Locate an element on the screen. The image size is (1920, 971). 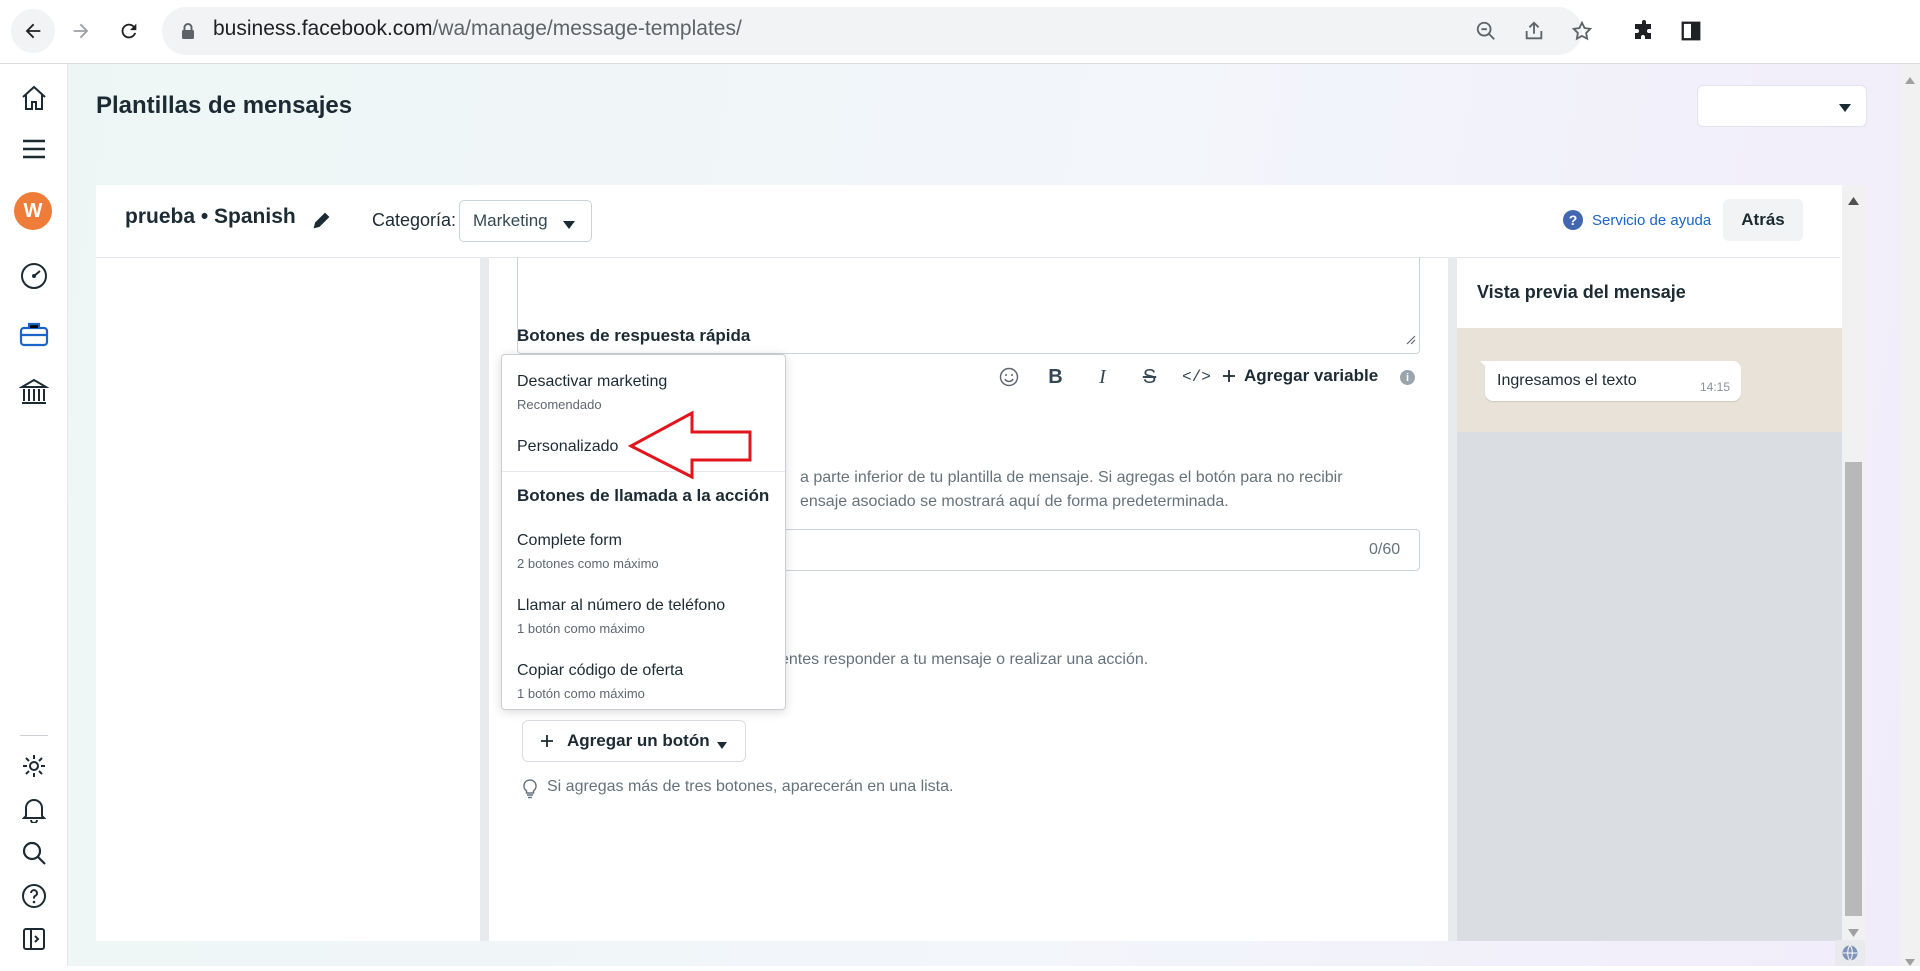
page-title: Plantillas de mensajes is located at coordinates (224, 105).